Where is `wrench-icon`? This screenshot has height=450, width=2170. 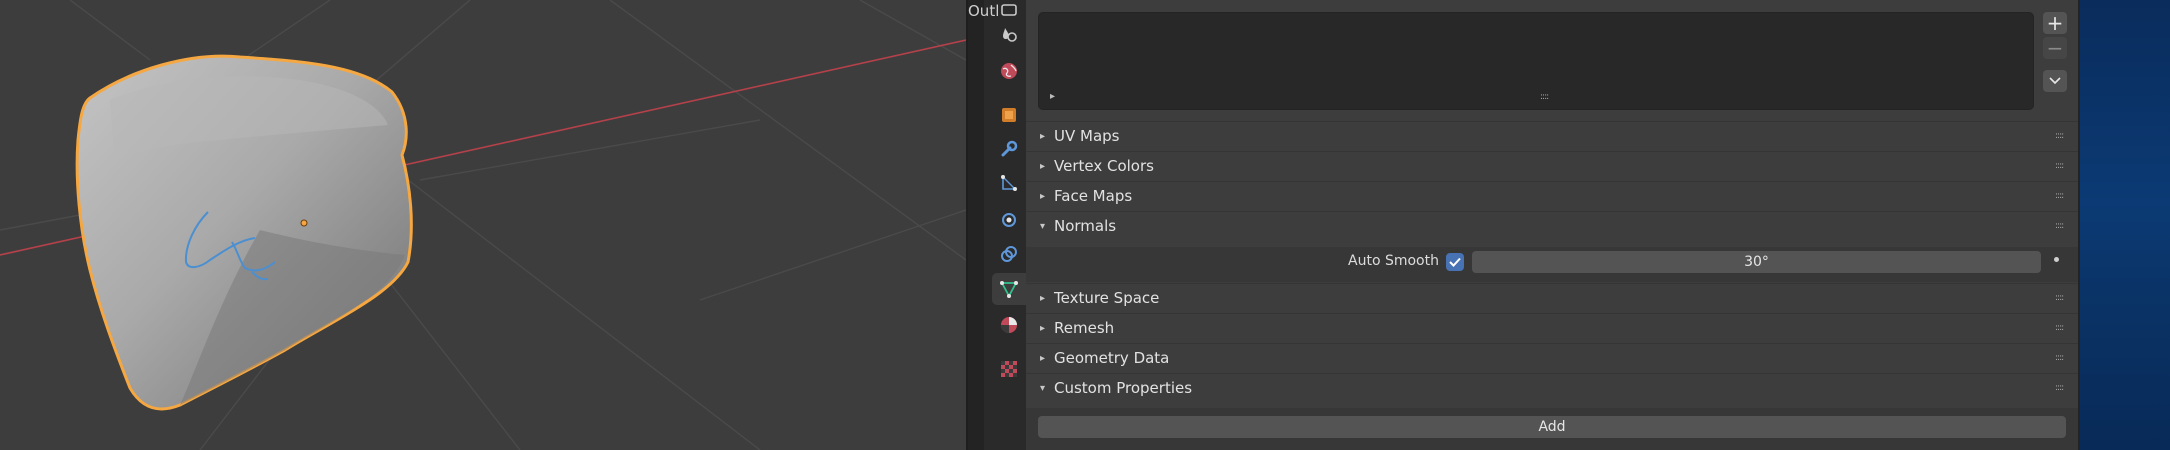 wrench-icon is located at coordinates (1009, 148).